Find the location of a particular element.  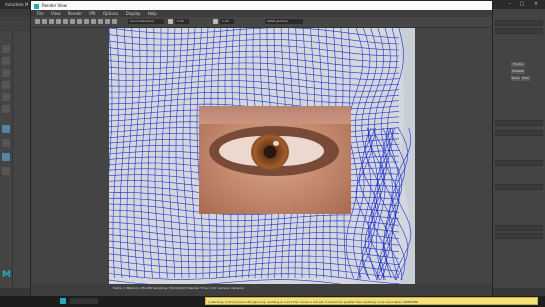

menu-file: File is located at coordinates (40, 13).